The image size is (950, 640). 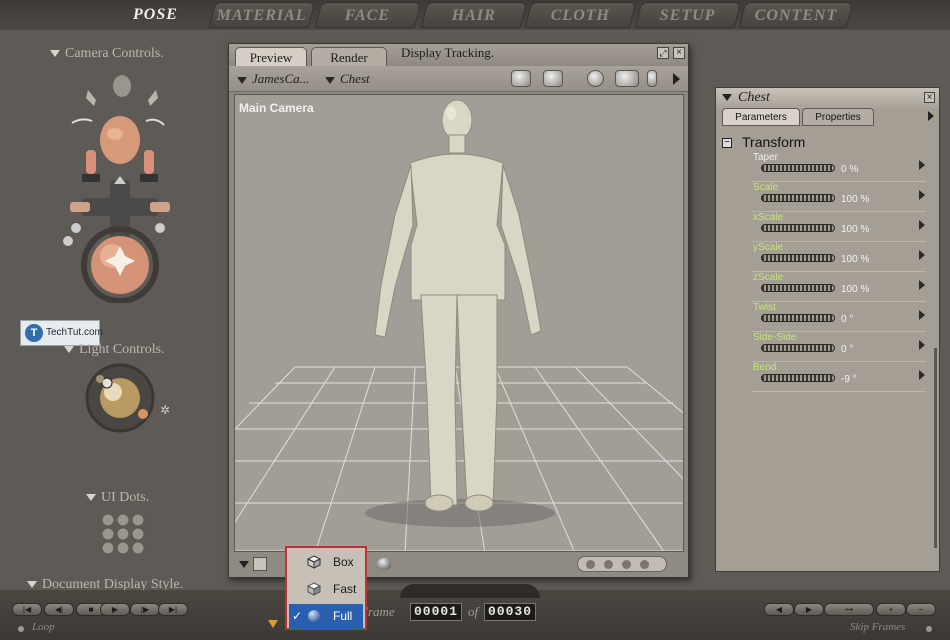 I want to click on tab-cloth: CLOTH, so click(x=580, y=15).